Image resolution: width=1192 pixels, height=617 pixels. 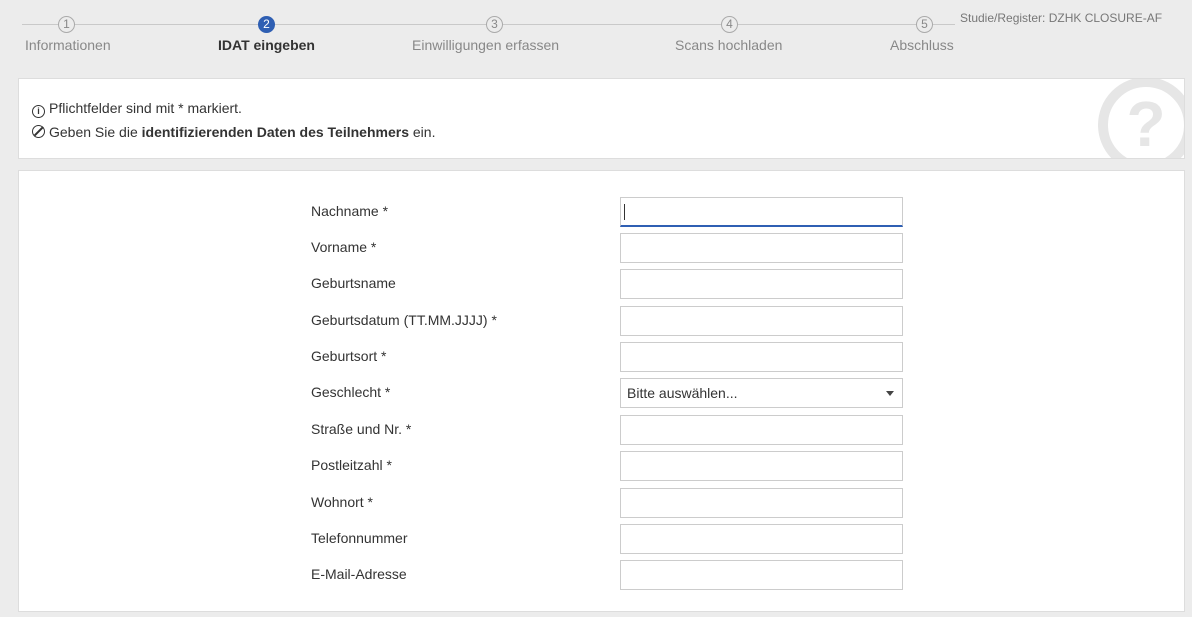 I want to click on email-label: E-Mail-Adresse, so click(x=359, y=574).